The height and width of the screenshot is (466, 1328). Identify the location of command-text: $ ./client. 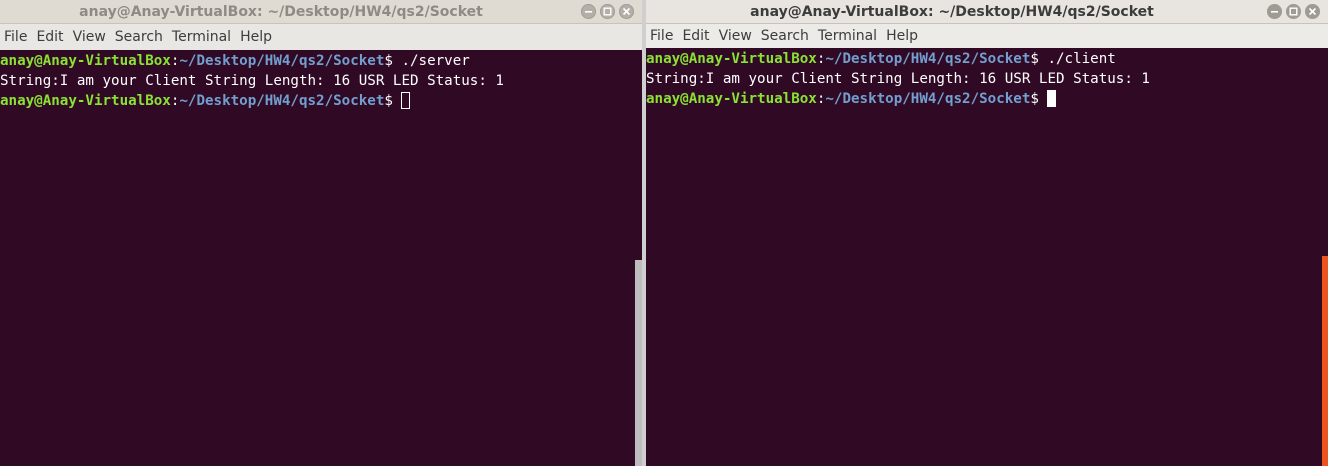
(1073, 59).